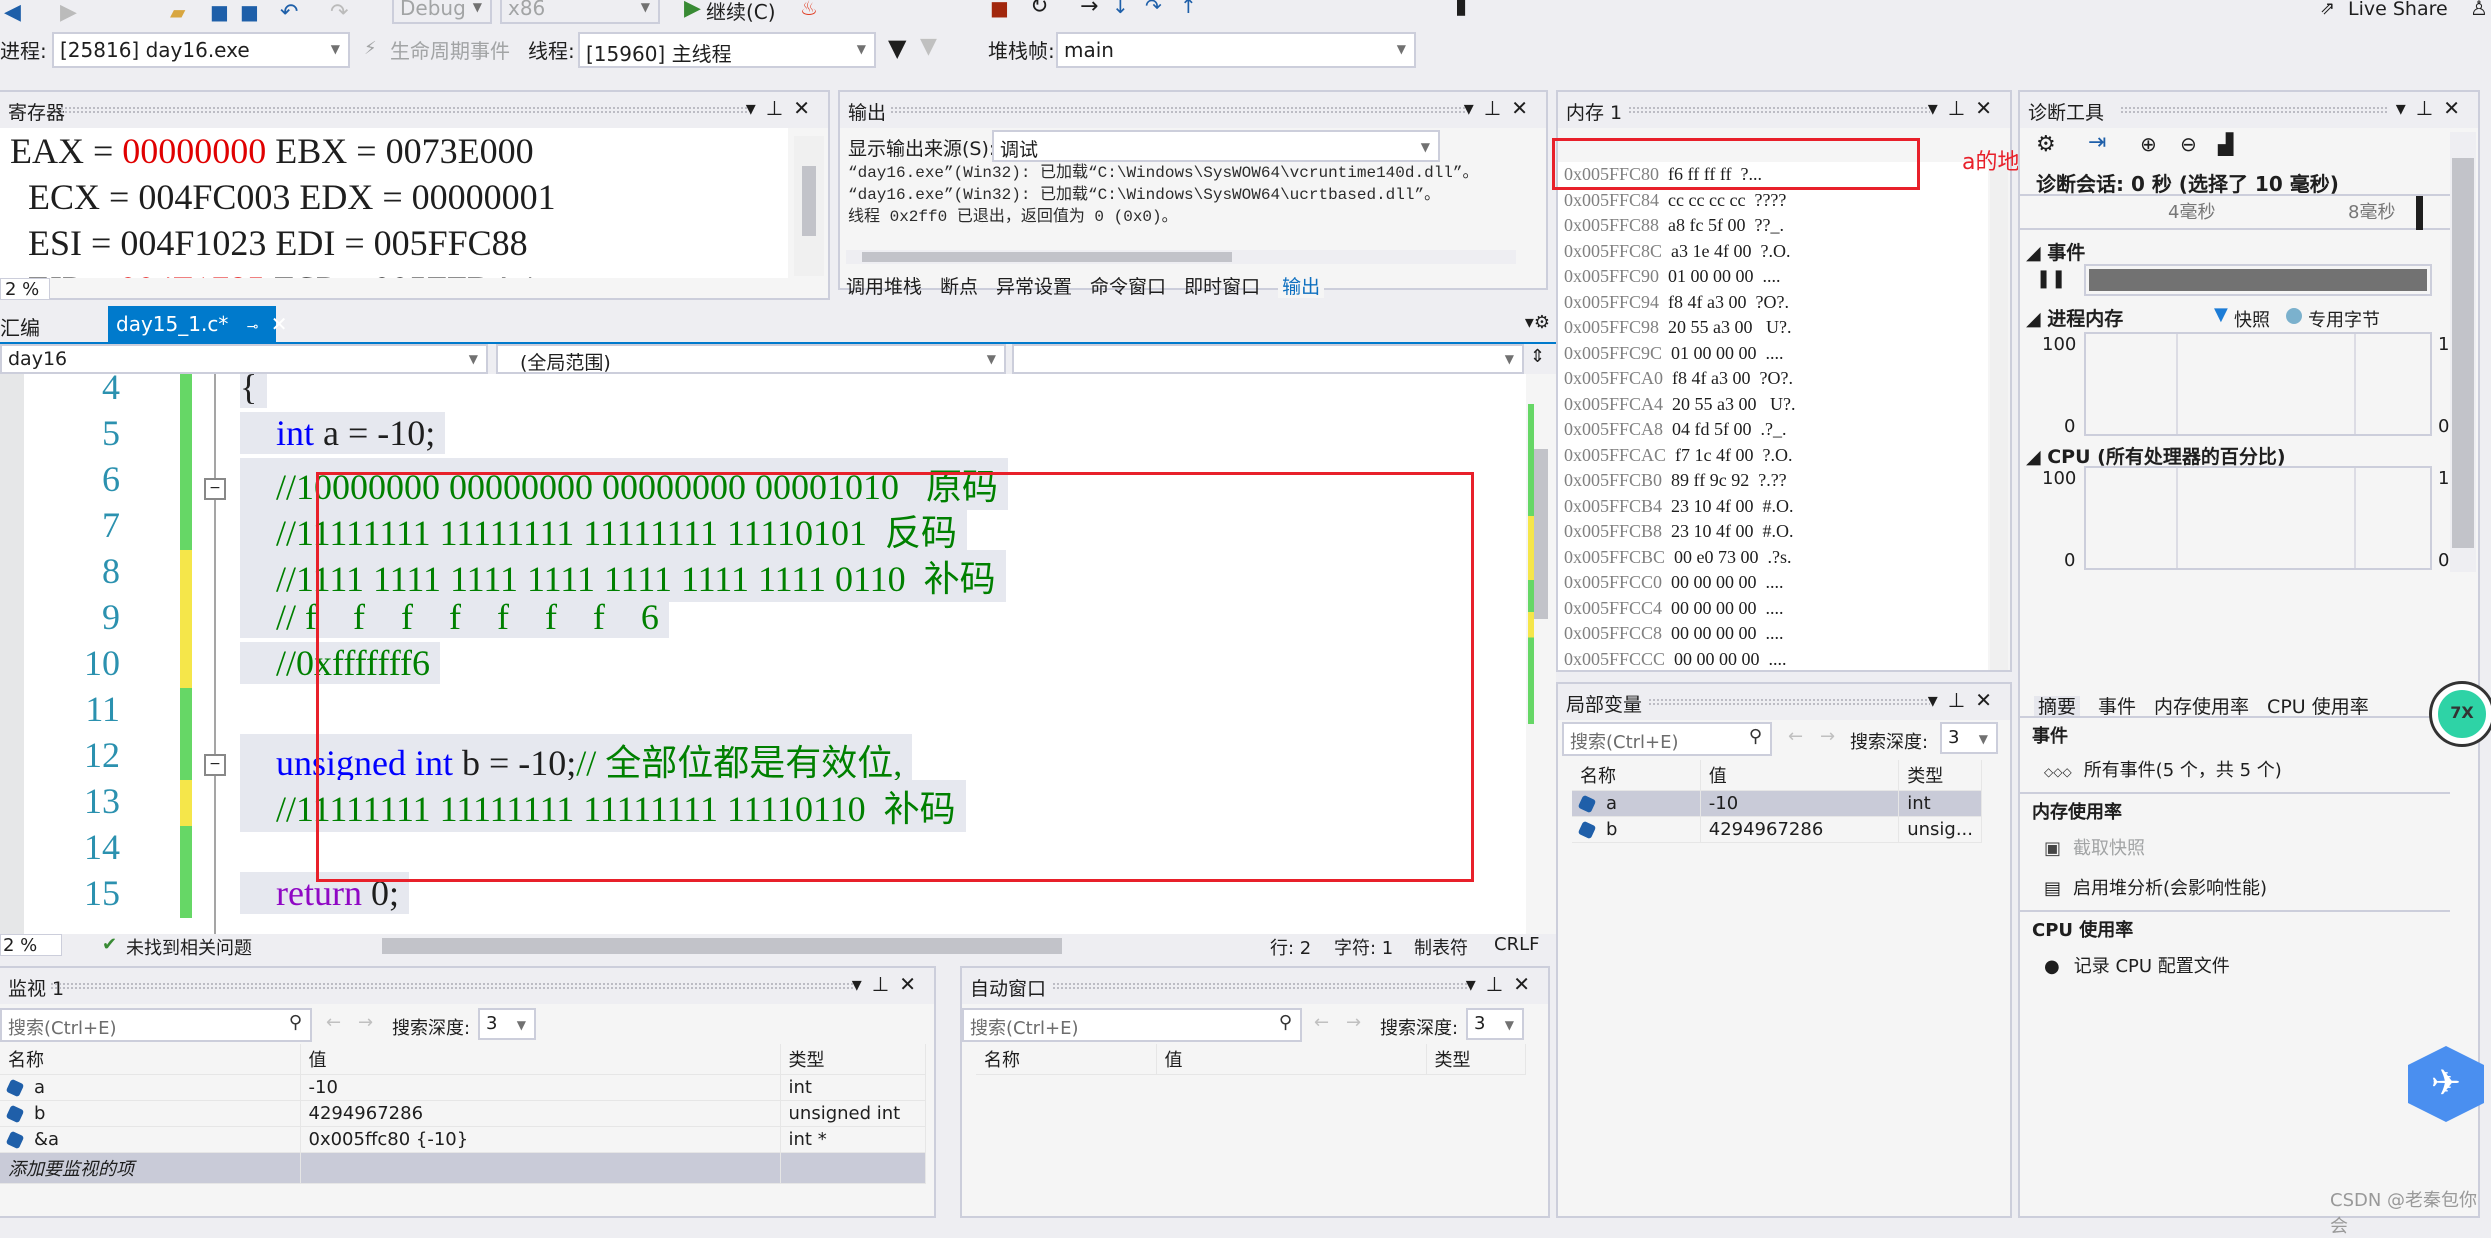 This screenshot has height=1238, width=2491. I want to click on var-value: 4294967286, so click(540, 1113).